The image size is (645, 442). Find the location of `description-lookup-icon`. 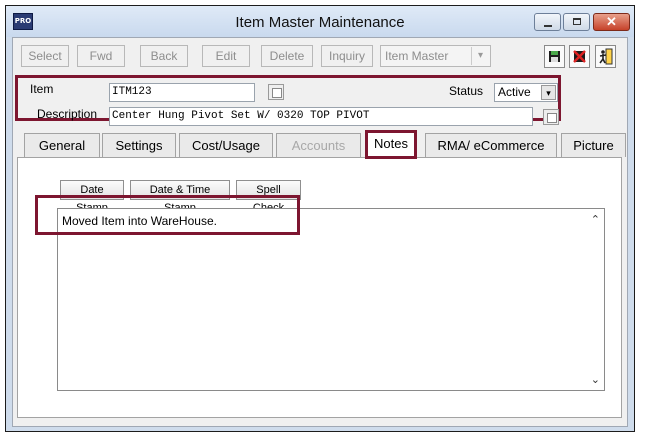

description-lookup-icon is located at coordinates (551, 117).